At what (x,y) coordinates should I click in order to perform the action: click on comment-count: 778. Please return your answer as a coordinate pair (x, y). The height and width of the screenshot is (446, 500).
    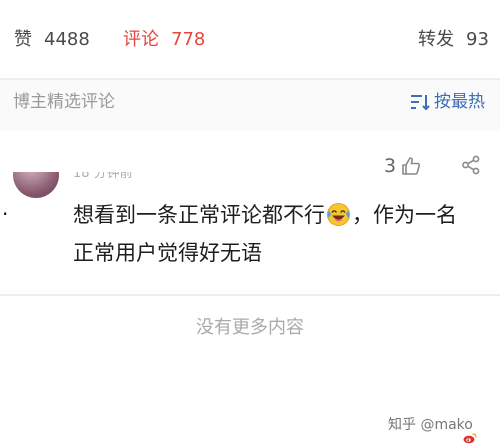
    Looking at the image, I should click on (188, 39).